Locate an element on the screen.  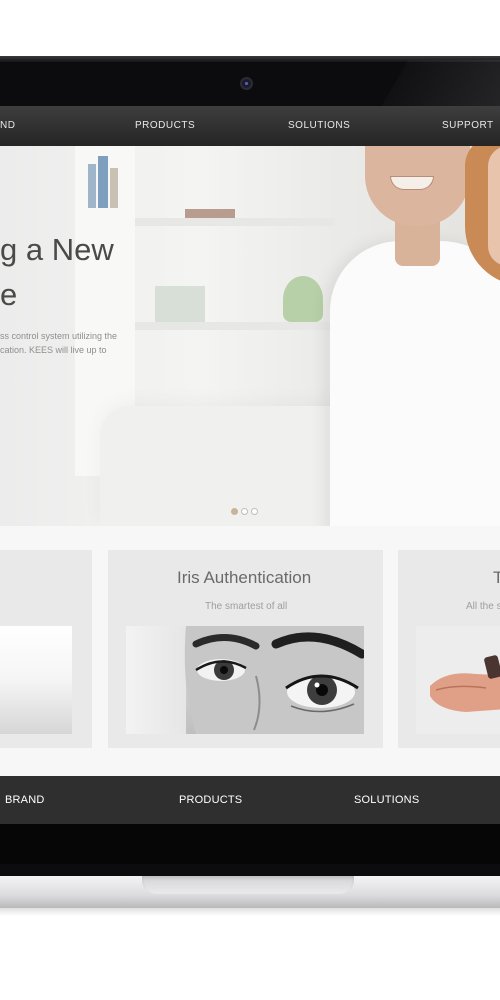
feature-card is located at coordinates (46, 649).